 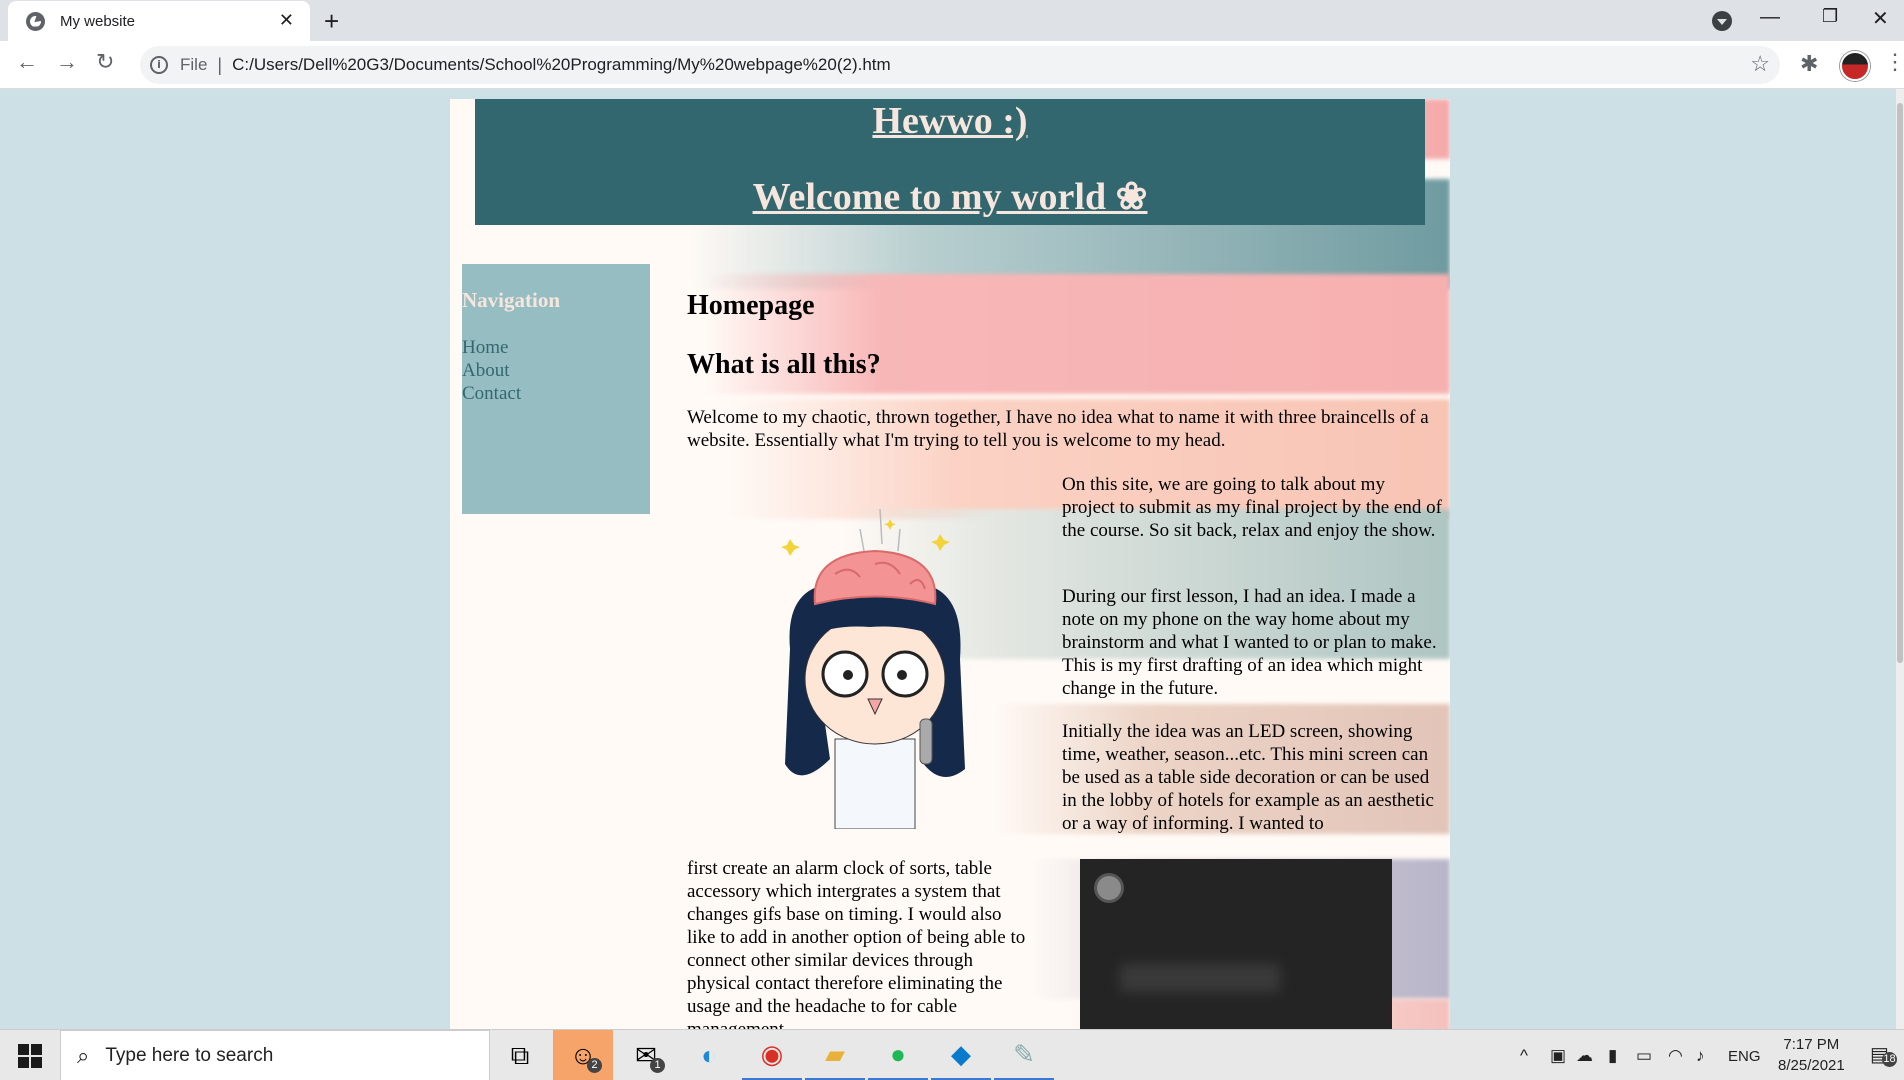 I want to click on site-title: Hewwo :), so click(x=950, y=121).